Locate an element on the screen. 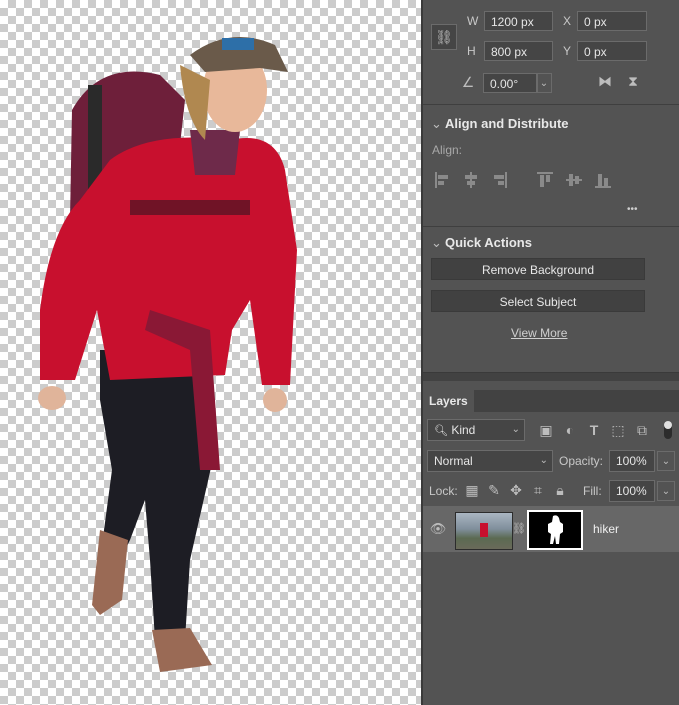 This screenshot has height=705, width=679. width-label: W is located at coordinates (473, 21).